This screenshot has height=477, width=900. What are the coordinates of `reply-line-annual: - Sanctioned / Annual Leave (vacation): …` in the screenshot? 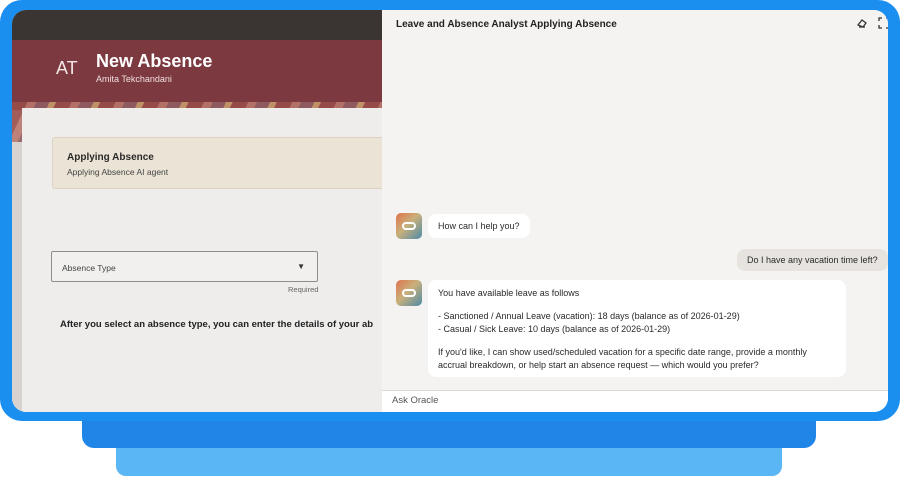 It's located at (589, 316).